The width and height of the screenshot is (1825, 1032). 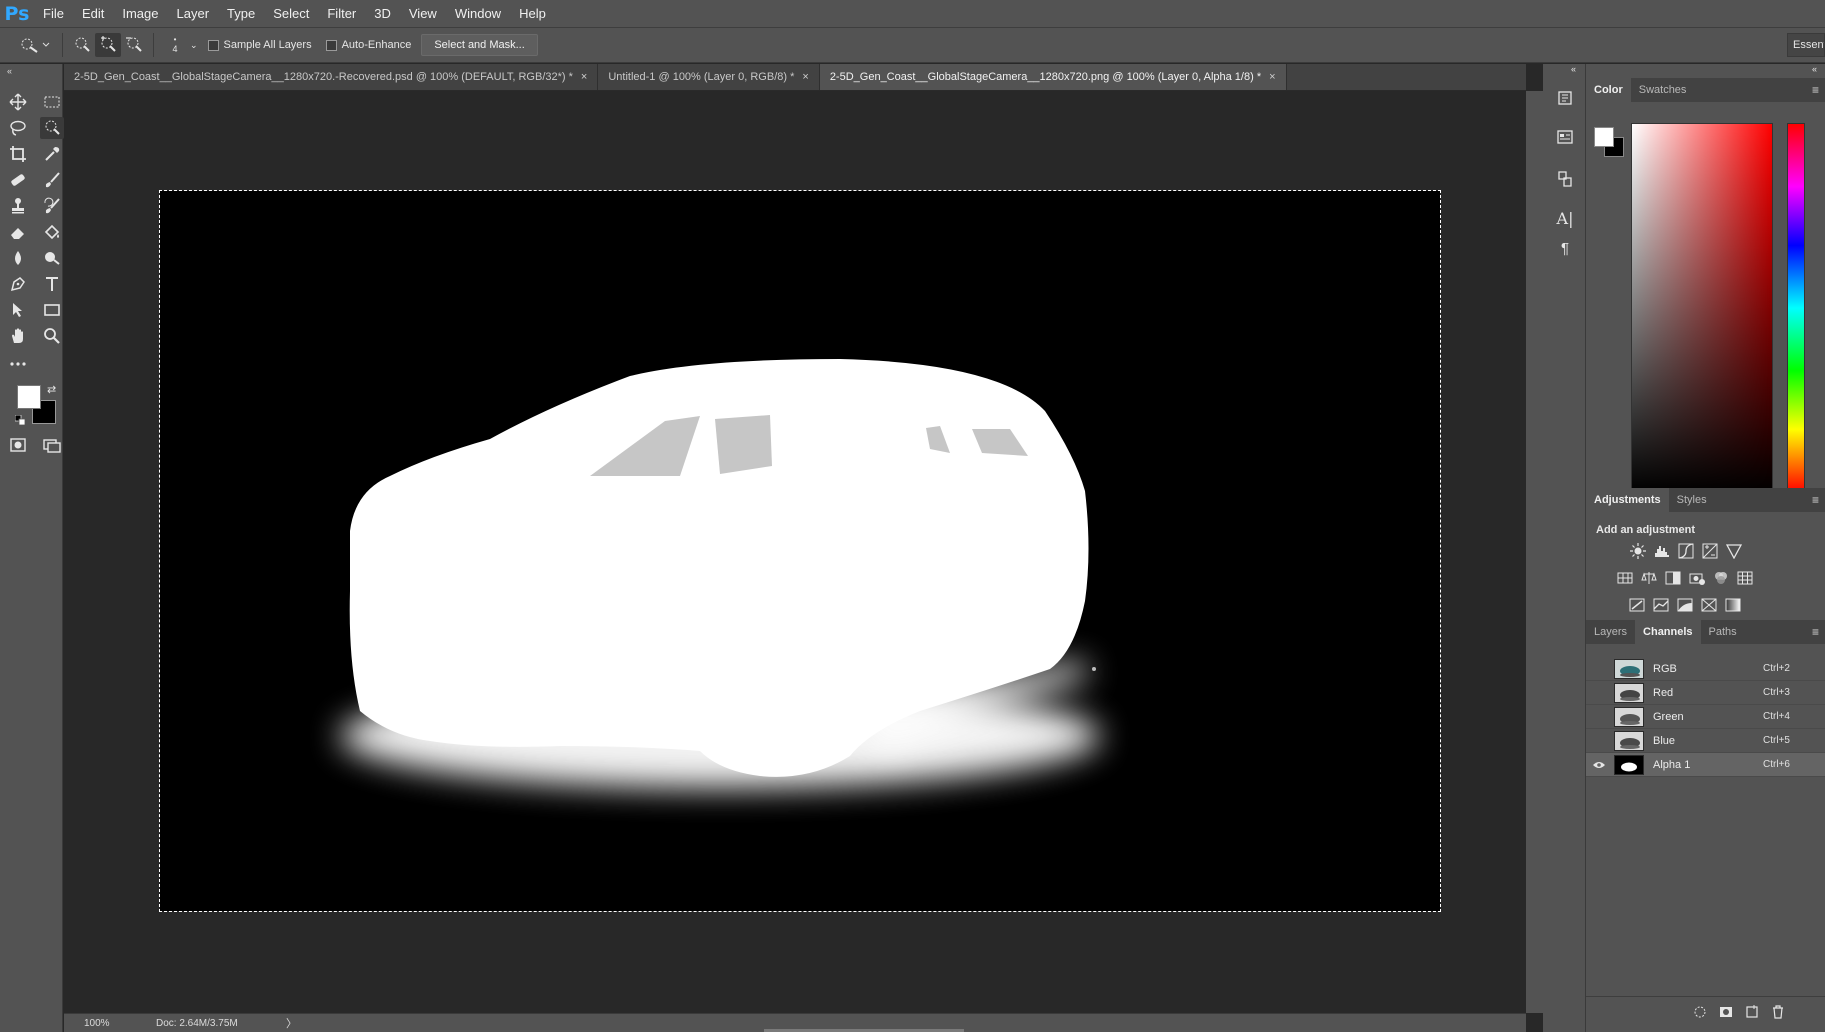 I want to click on history-panel-icon, so click(x=1565, y=98).